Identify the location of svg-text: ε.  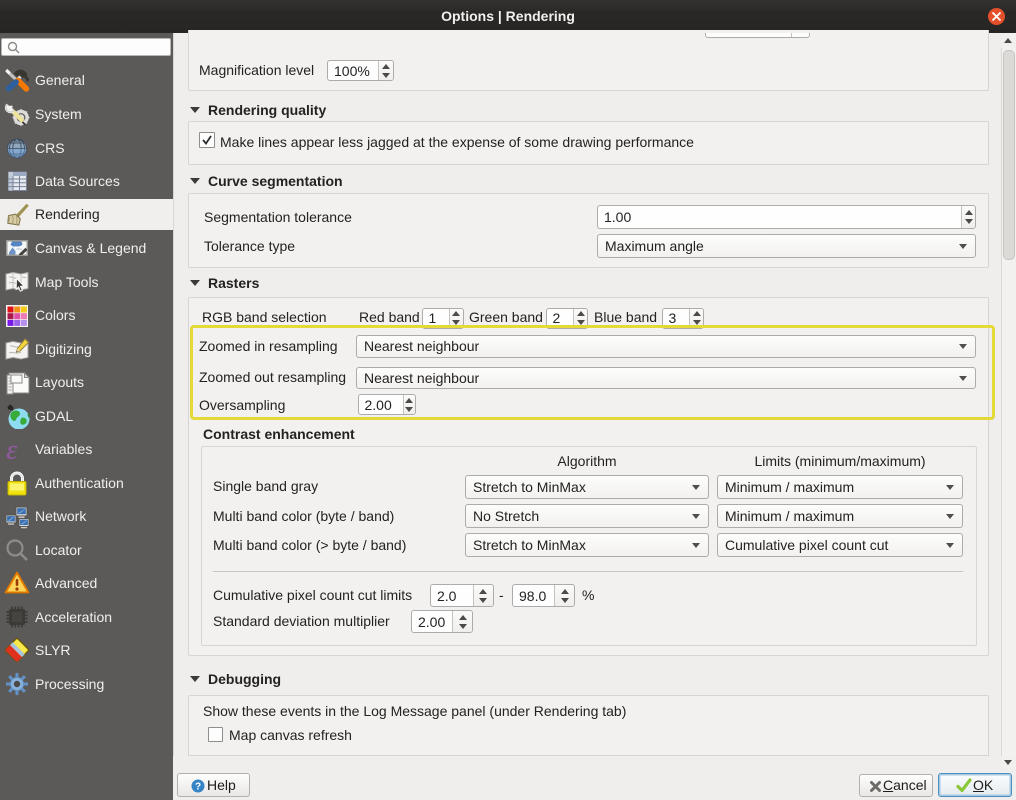
(12, 449).